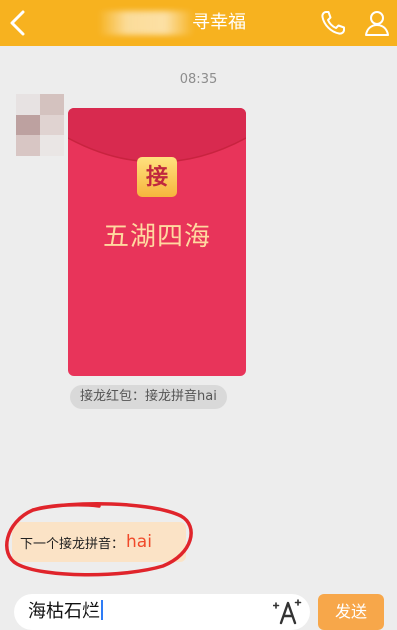 The image size is (397, 630). Describe the element at coordinates (40, 125) in the screenshot. I see `sender-avatar` at that location.